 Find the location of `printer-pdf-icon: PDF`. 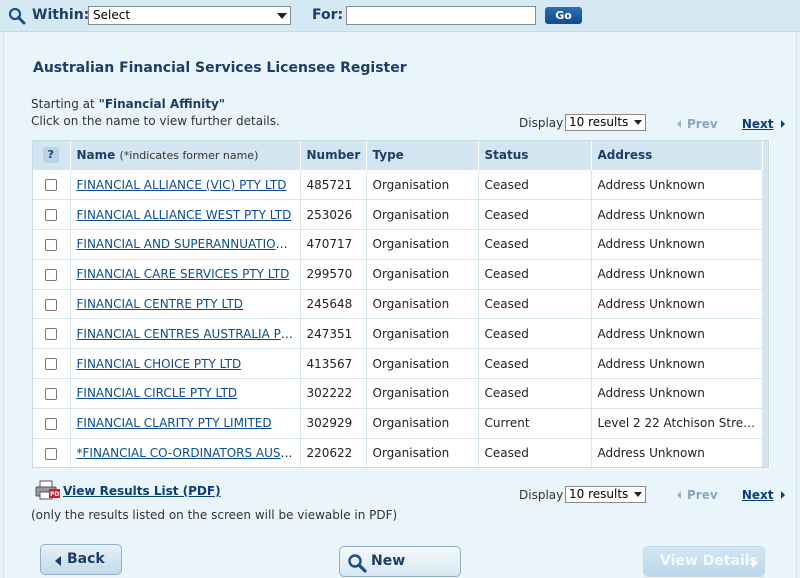

printer-pdf-icon: PDF is located at coordinates (49, 490).